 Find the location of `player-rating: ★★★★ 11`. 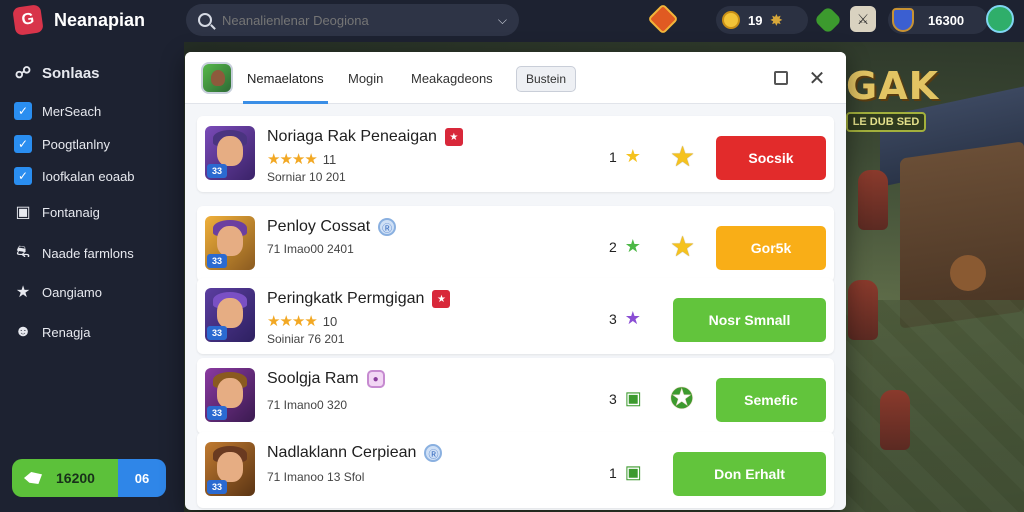

player-rating: ★★★★ 11 is located at coordinates (301, 159).